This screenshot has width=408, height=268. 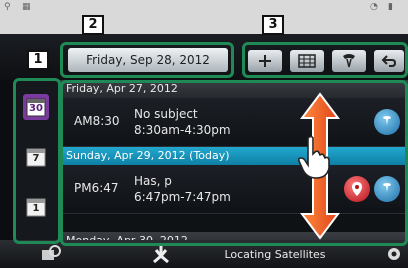 What do you see at coordinates (374, 7) in the screenshot?
I see `wifi-icon: ◔` at bounding box center [374, 7].